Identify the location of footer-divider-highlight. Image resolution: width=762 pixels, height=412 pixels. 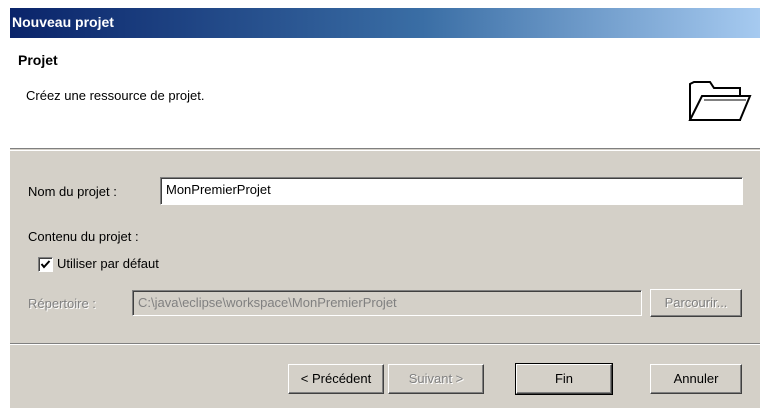
(385, 344).